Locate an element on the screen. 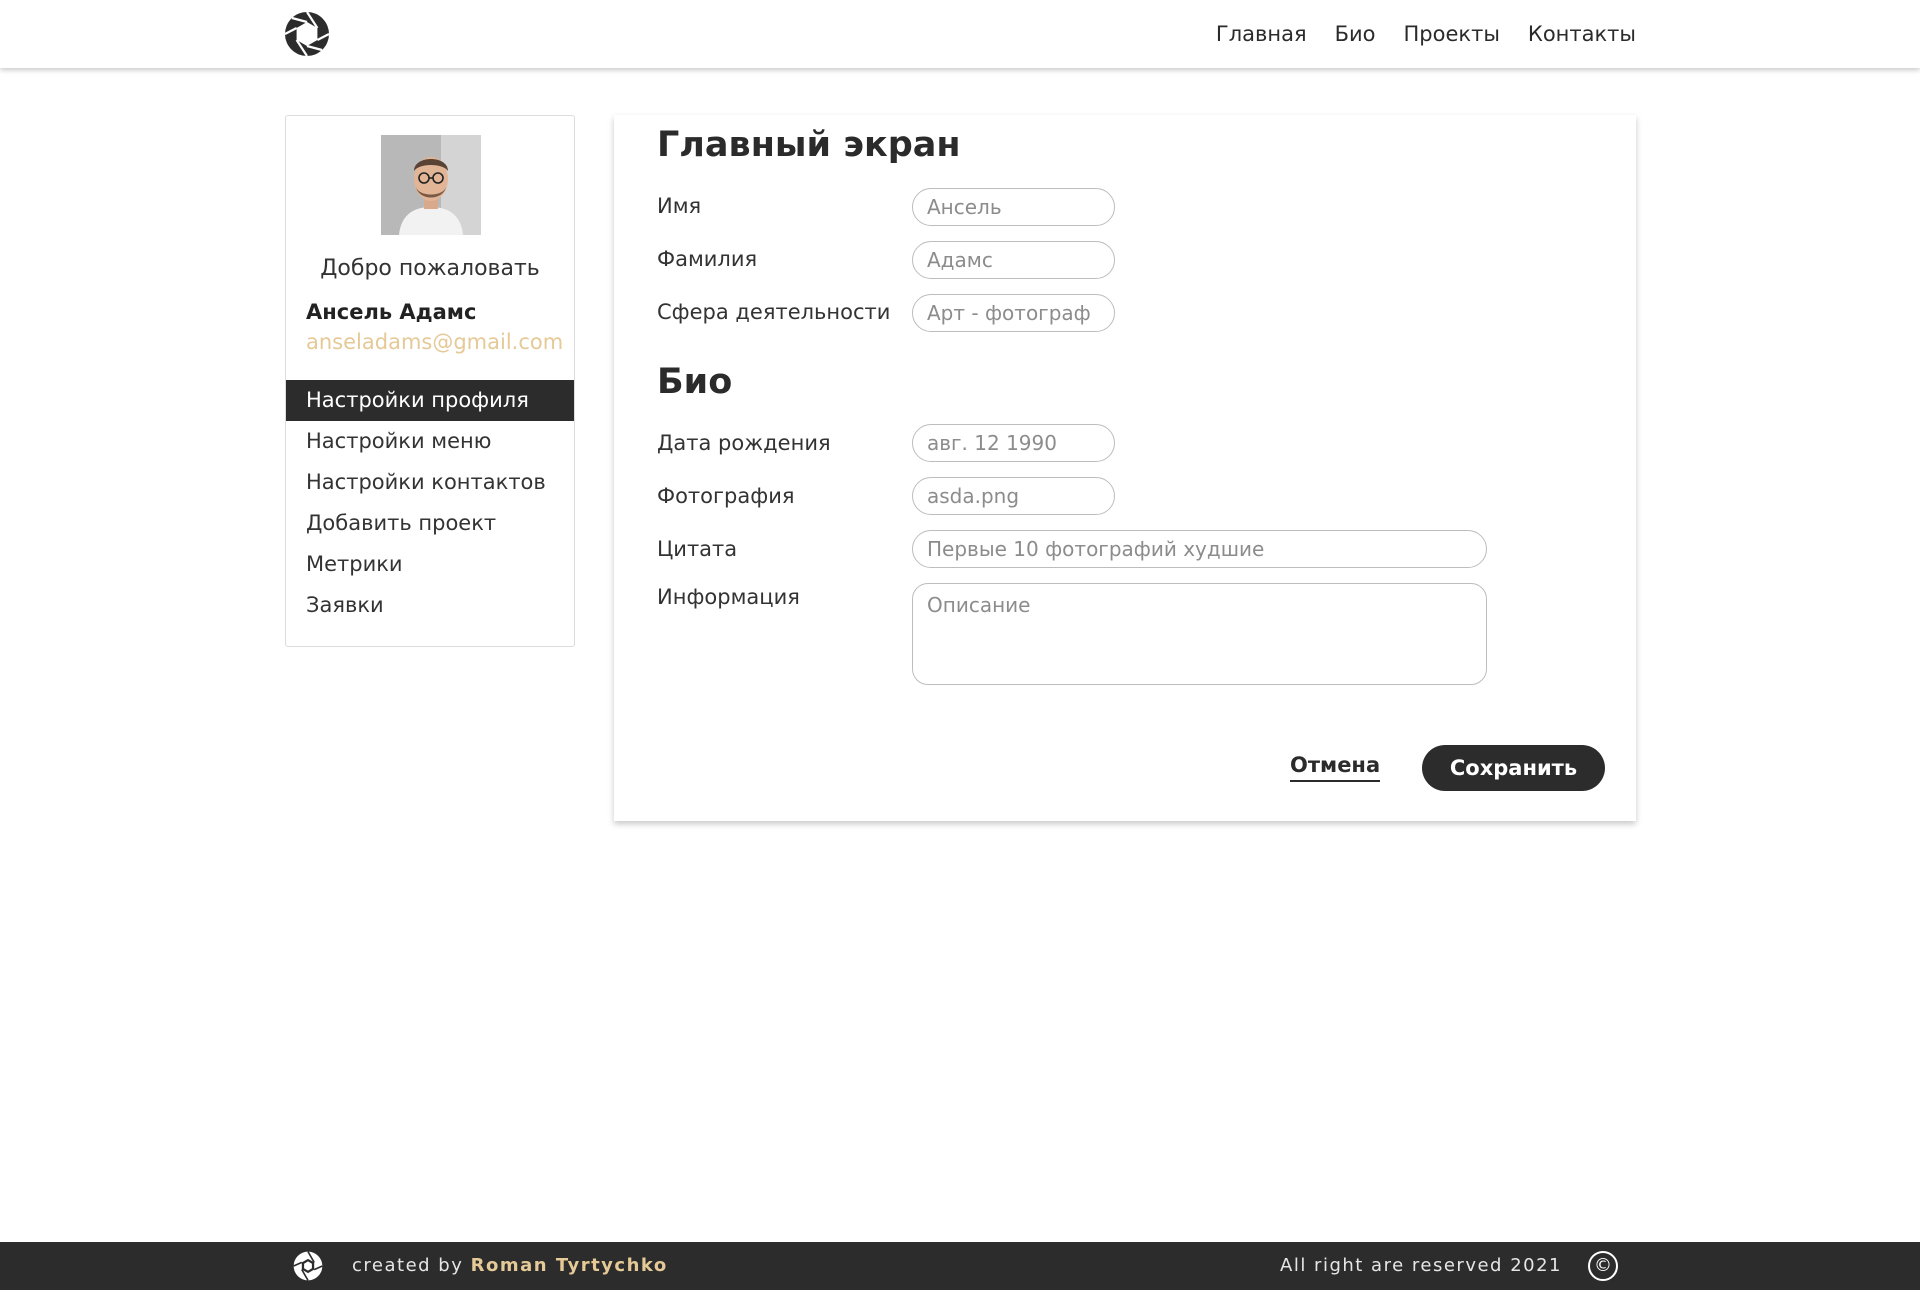 This screenshot has width=1920, height=1290. main-nav: Главная Био Проекты Контакты is located at coordinates (1426, 34).